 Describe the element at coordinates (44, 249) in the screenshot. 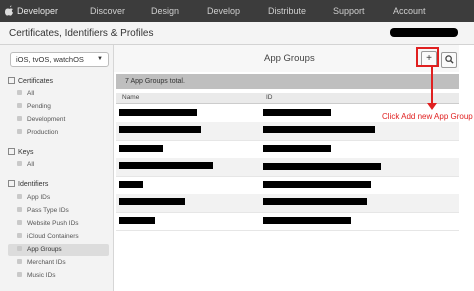

I see `sidebar-item-label: App Groups` at that location.